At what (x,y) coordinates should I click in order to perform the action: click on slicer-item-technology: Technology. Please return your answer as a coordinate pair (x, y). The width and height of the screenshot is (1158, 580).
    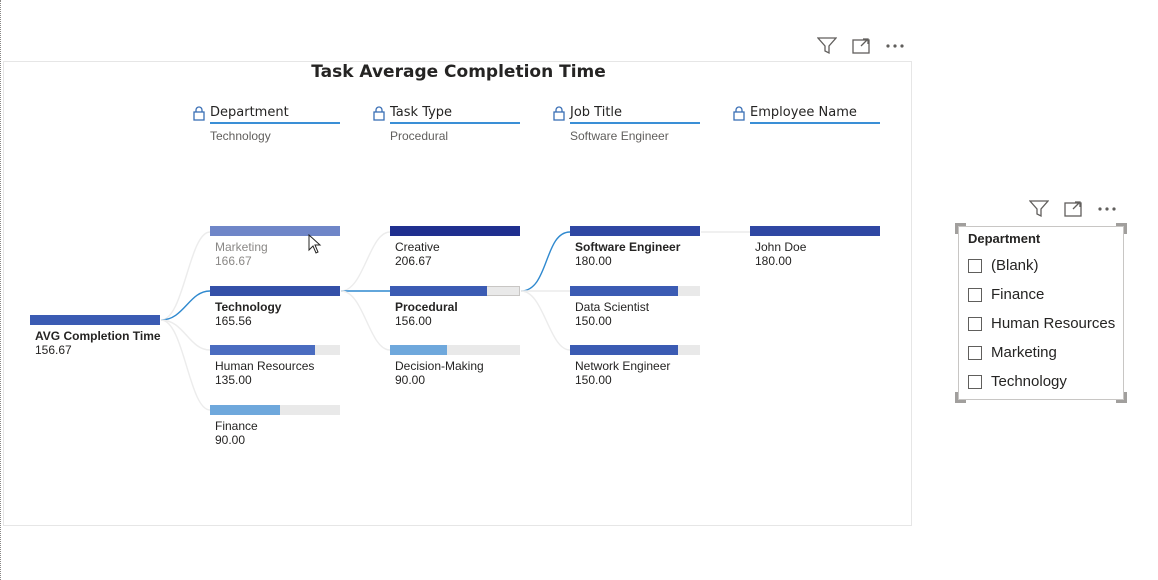
    Looking at the image, I should click on (1017, 381).